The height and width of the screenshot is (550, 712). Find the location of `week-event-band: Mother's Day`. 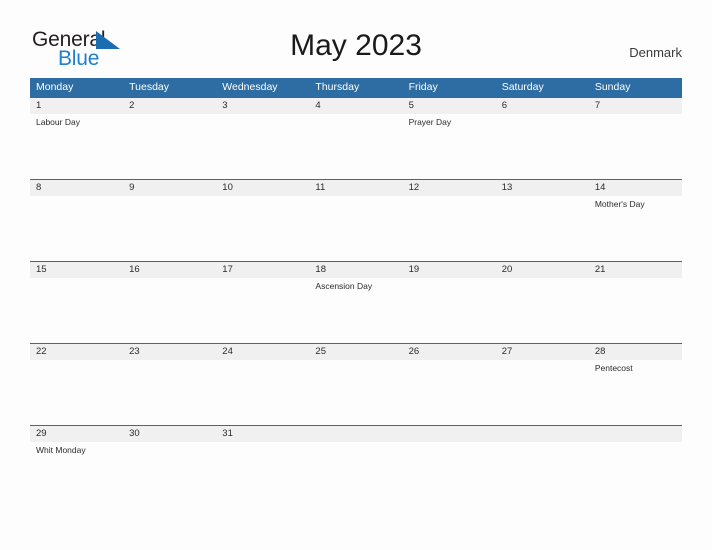

week-event-band: Mother's Day is located at coordinates (356, 228).